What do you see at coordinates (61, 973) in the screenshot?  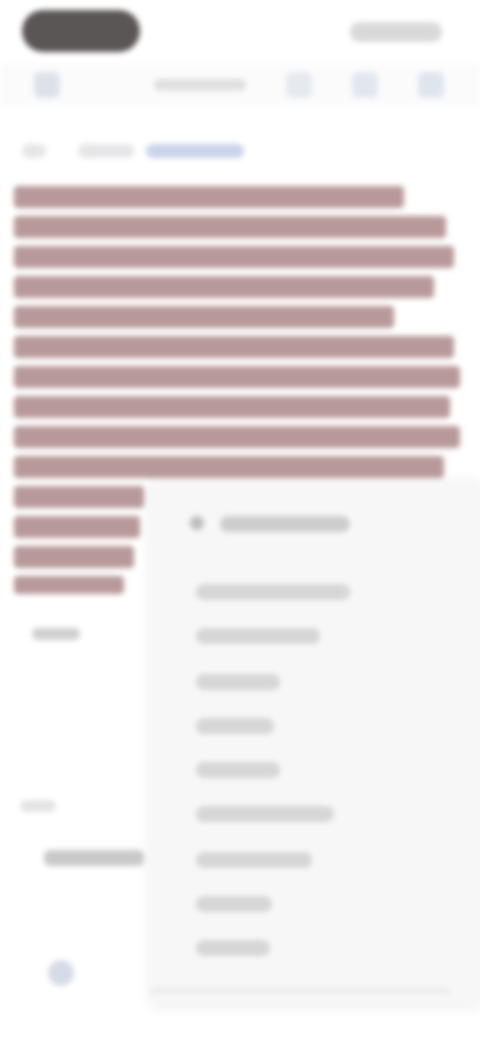 I see `home-icon` at bounding box center [61, 973].